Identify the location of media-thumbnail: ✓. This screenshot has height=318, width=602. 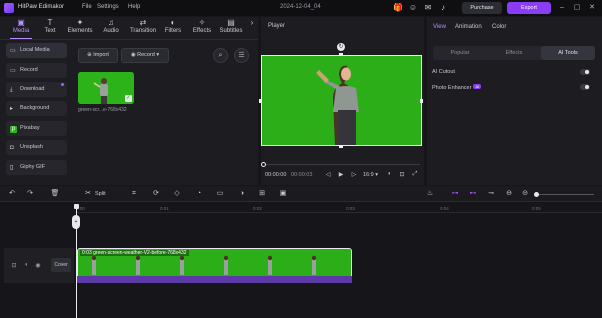
(106, 88).